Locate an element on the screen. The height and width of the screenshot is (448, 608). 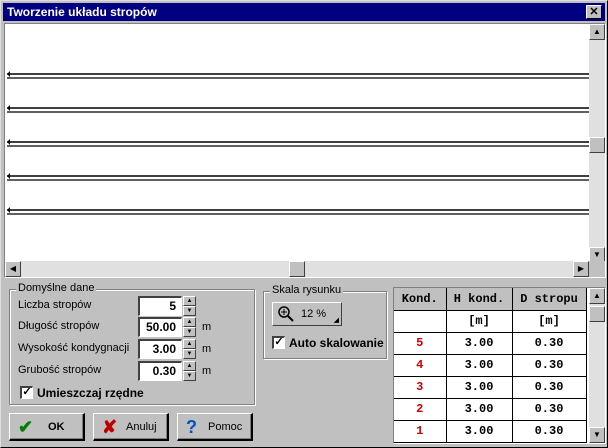
corner-triangle-icon: ◢ is located at coordinates (336, 320).